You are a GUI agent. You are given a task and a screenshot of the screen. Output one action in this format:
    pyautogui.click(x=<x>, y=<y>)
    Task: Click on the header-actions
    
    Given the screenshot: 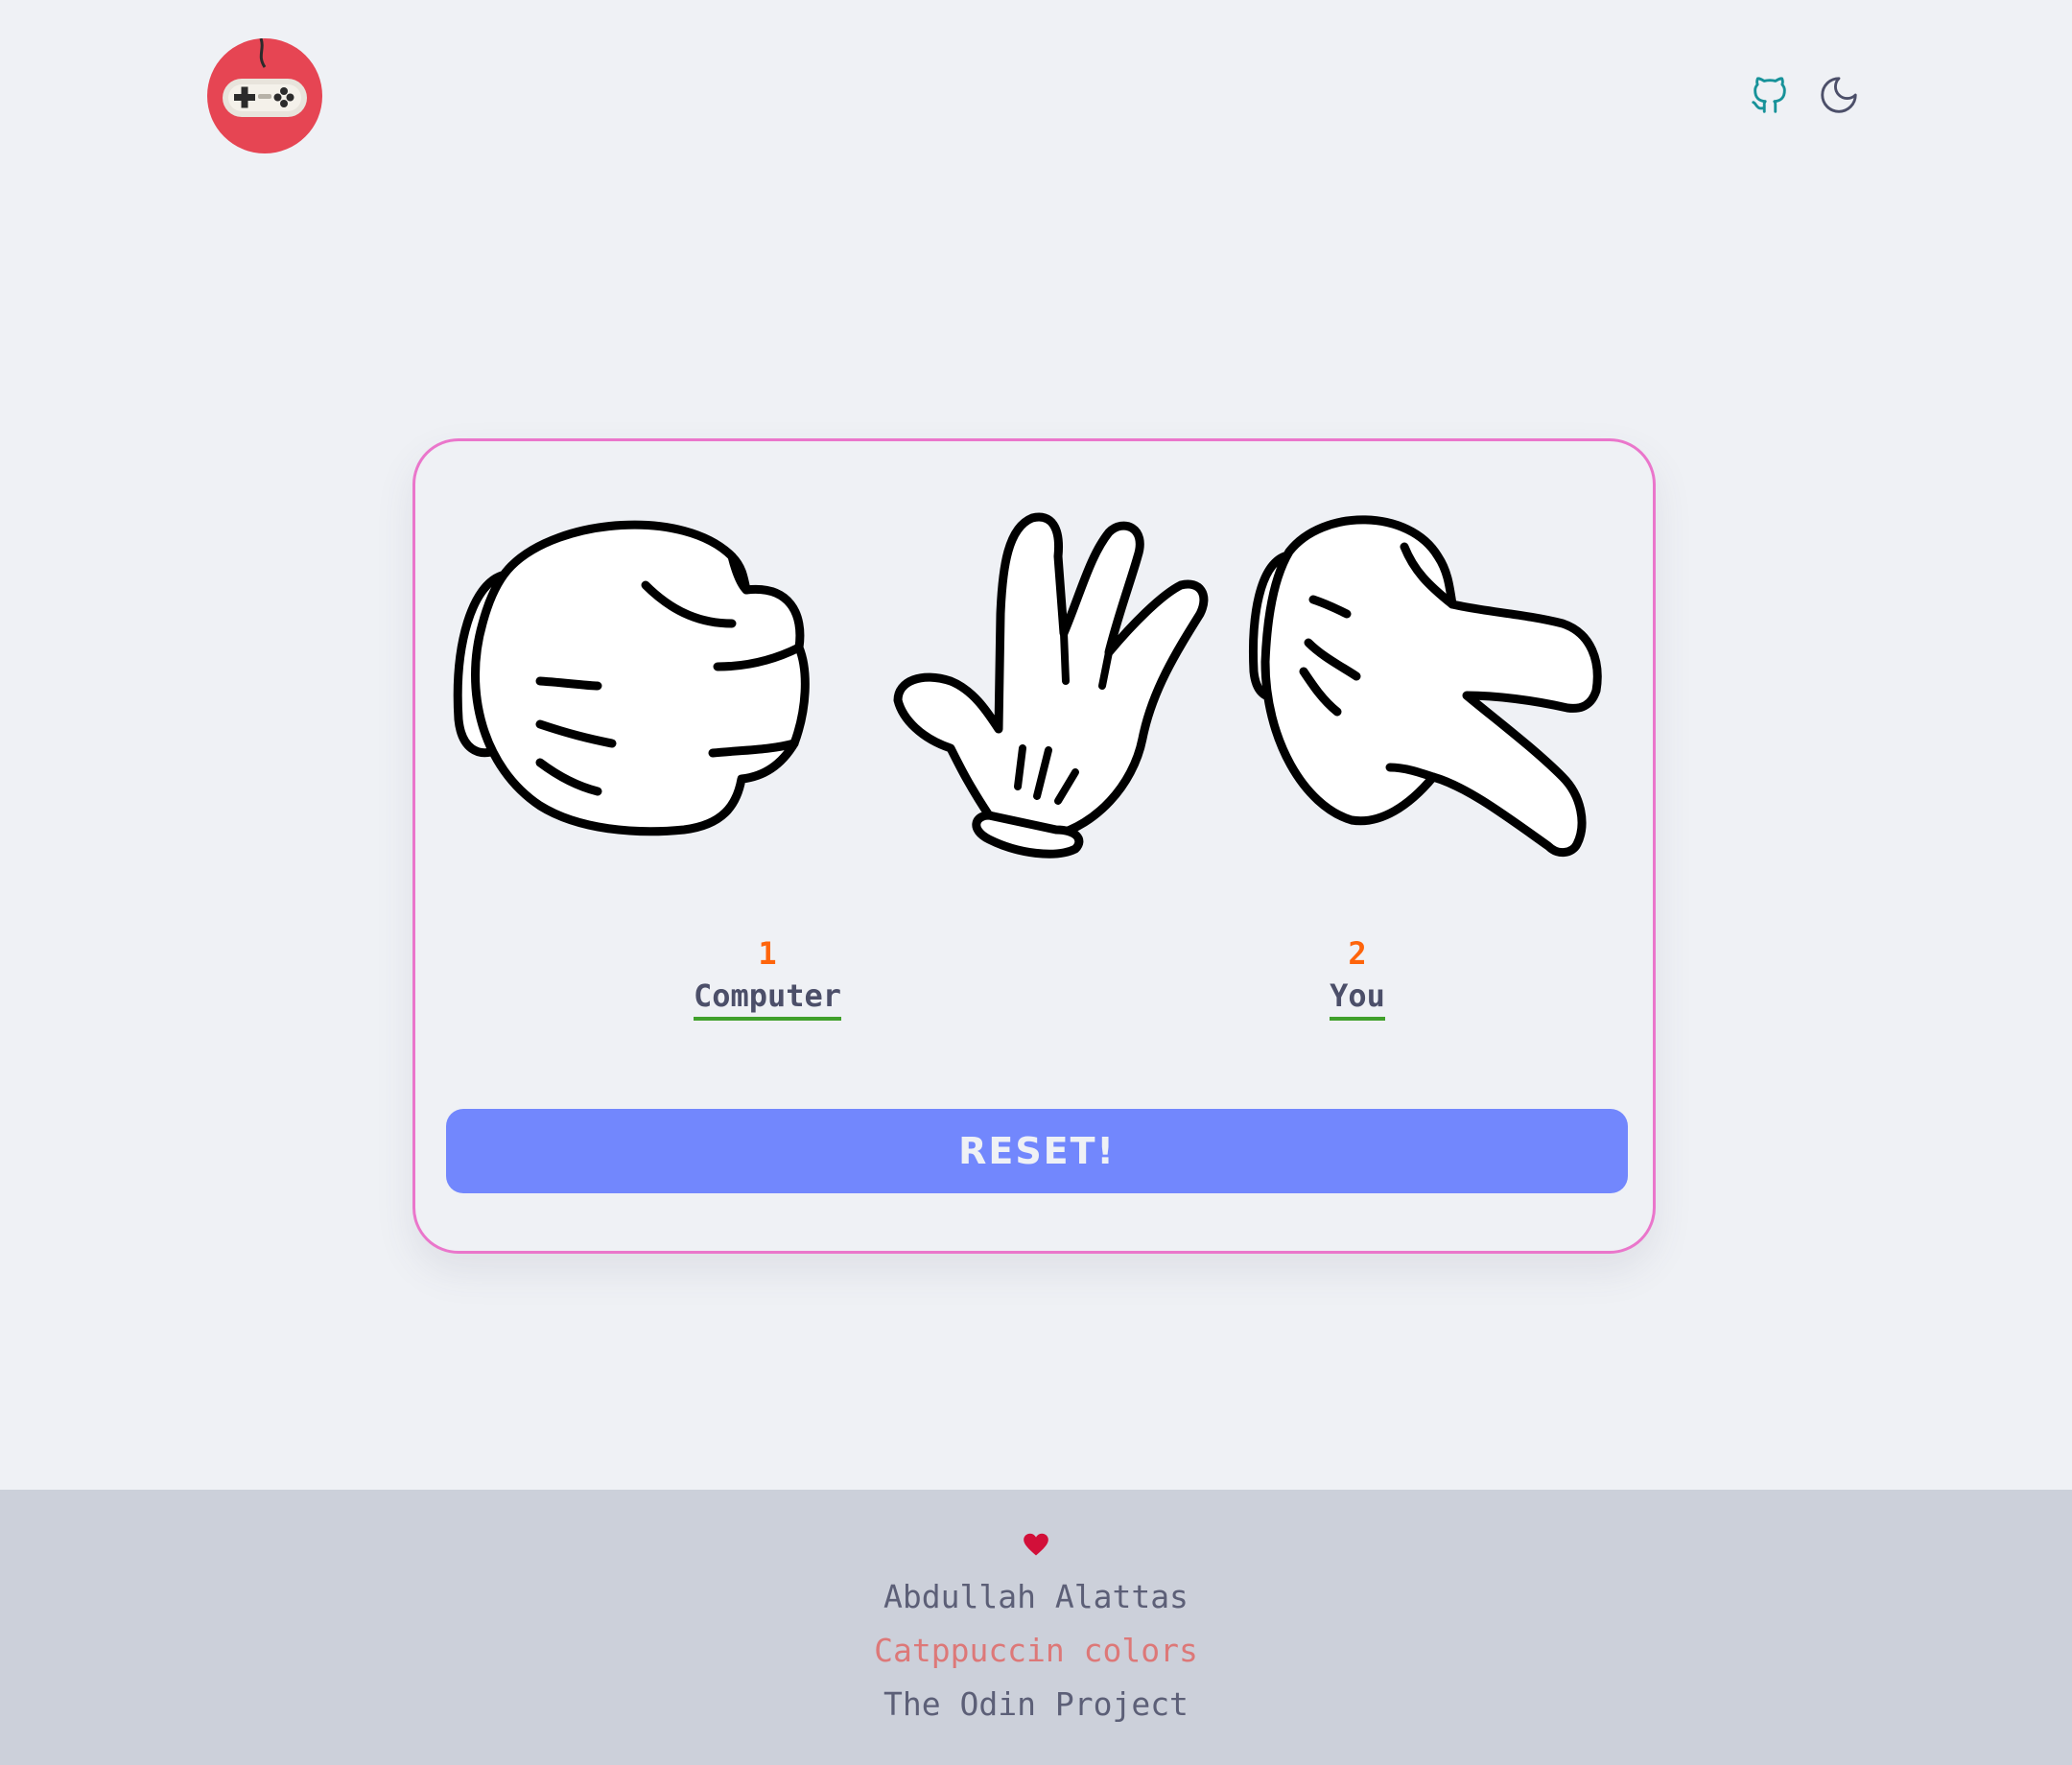 What is the action you would take?
    pyautogui.click(x=1804, y=95)
    